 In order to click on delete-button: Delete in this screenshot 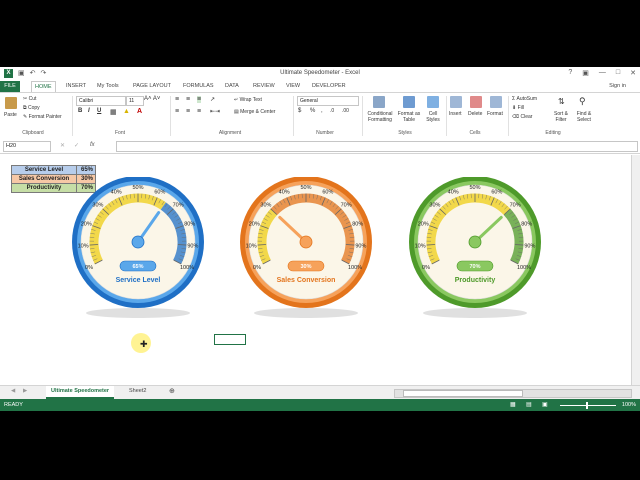, I will do `click(475, 114)`.